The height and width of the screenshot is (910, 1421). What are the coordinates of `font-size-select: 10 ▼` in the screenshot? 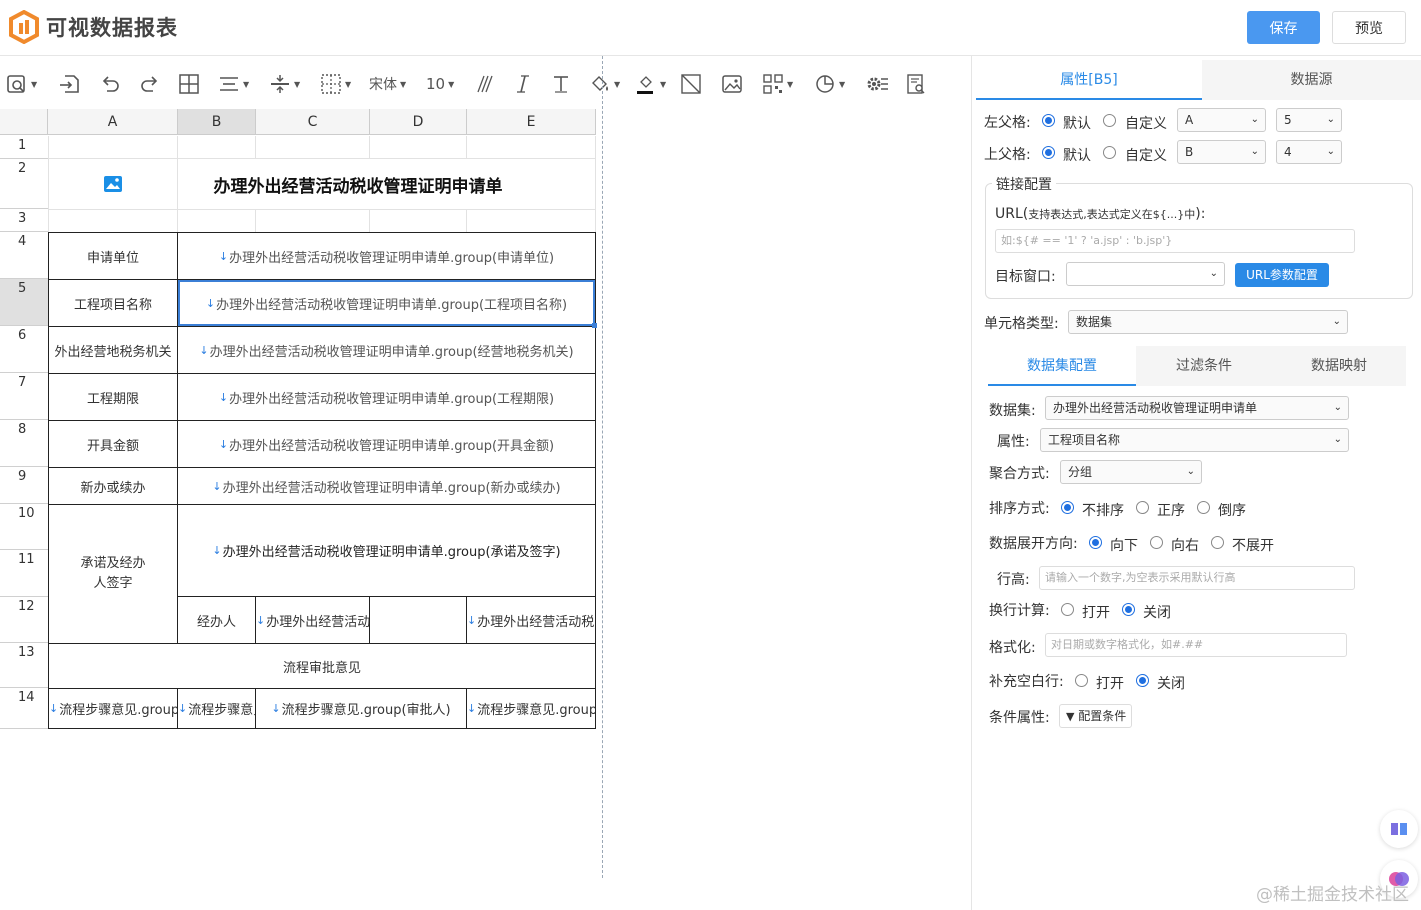 It's located at (440, 84).